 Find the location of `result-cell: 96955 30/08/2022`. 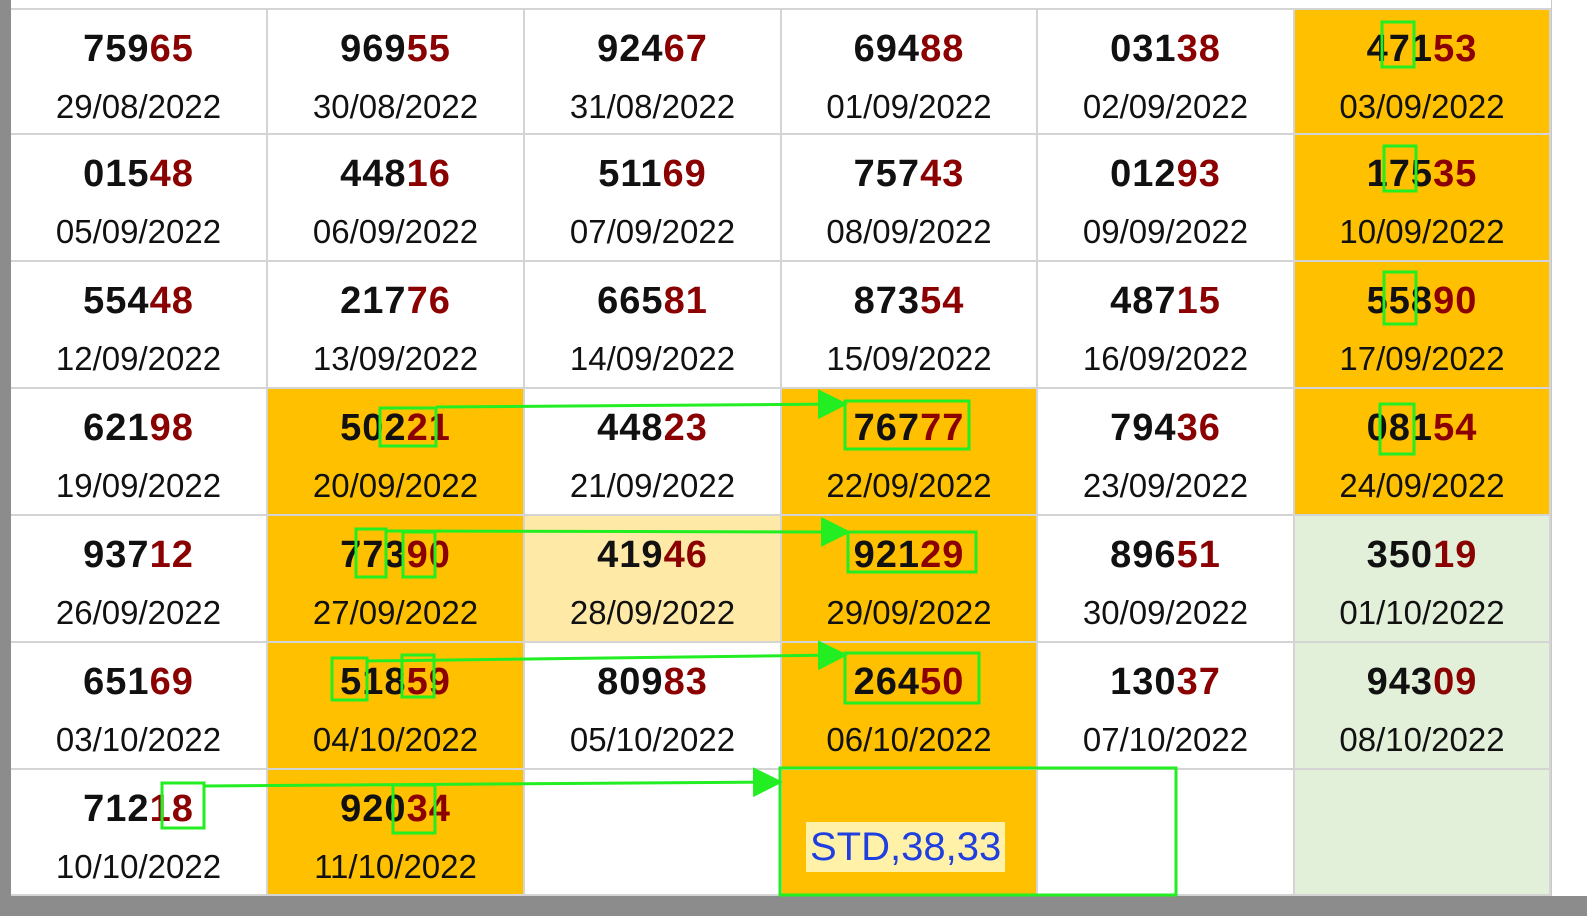

result-cell: 96955 30/08/2022 is located at coordinates (396, 71).